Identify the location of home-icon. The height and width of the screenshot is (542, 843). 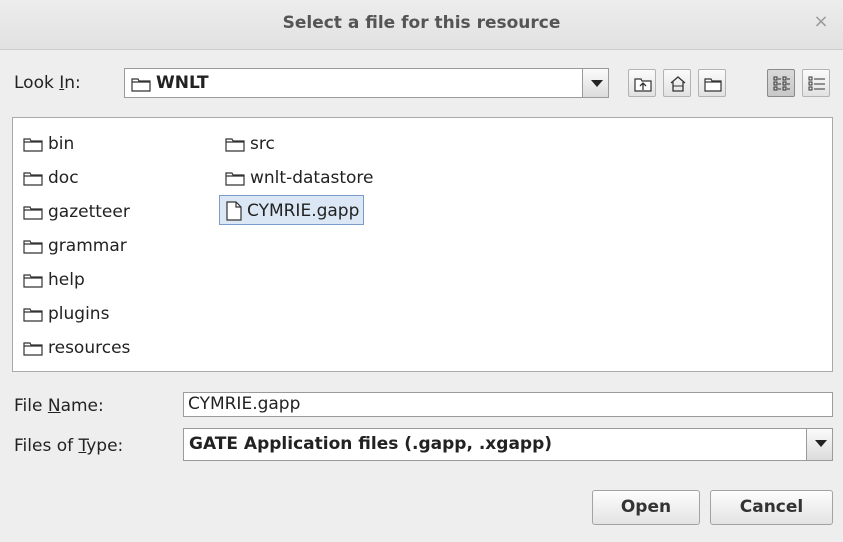
(678, 84).